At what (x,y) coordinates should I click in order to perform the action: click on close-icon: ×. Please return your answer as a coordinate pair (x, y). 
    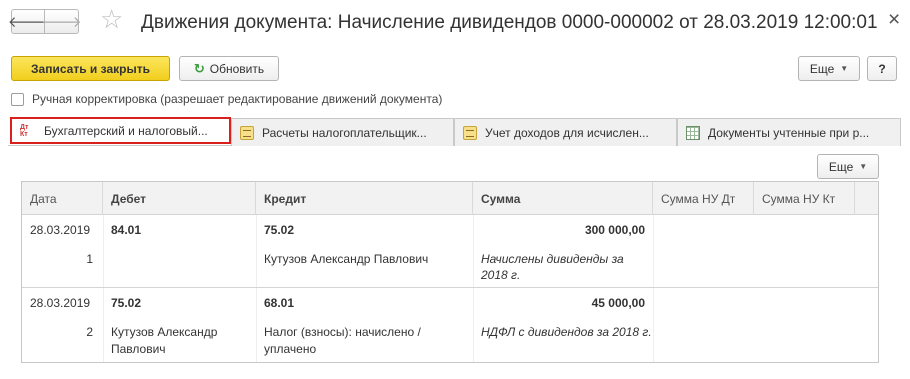
    Looking at the image, I should click on (894, 19).